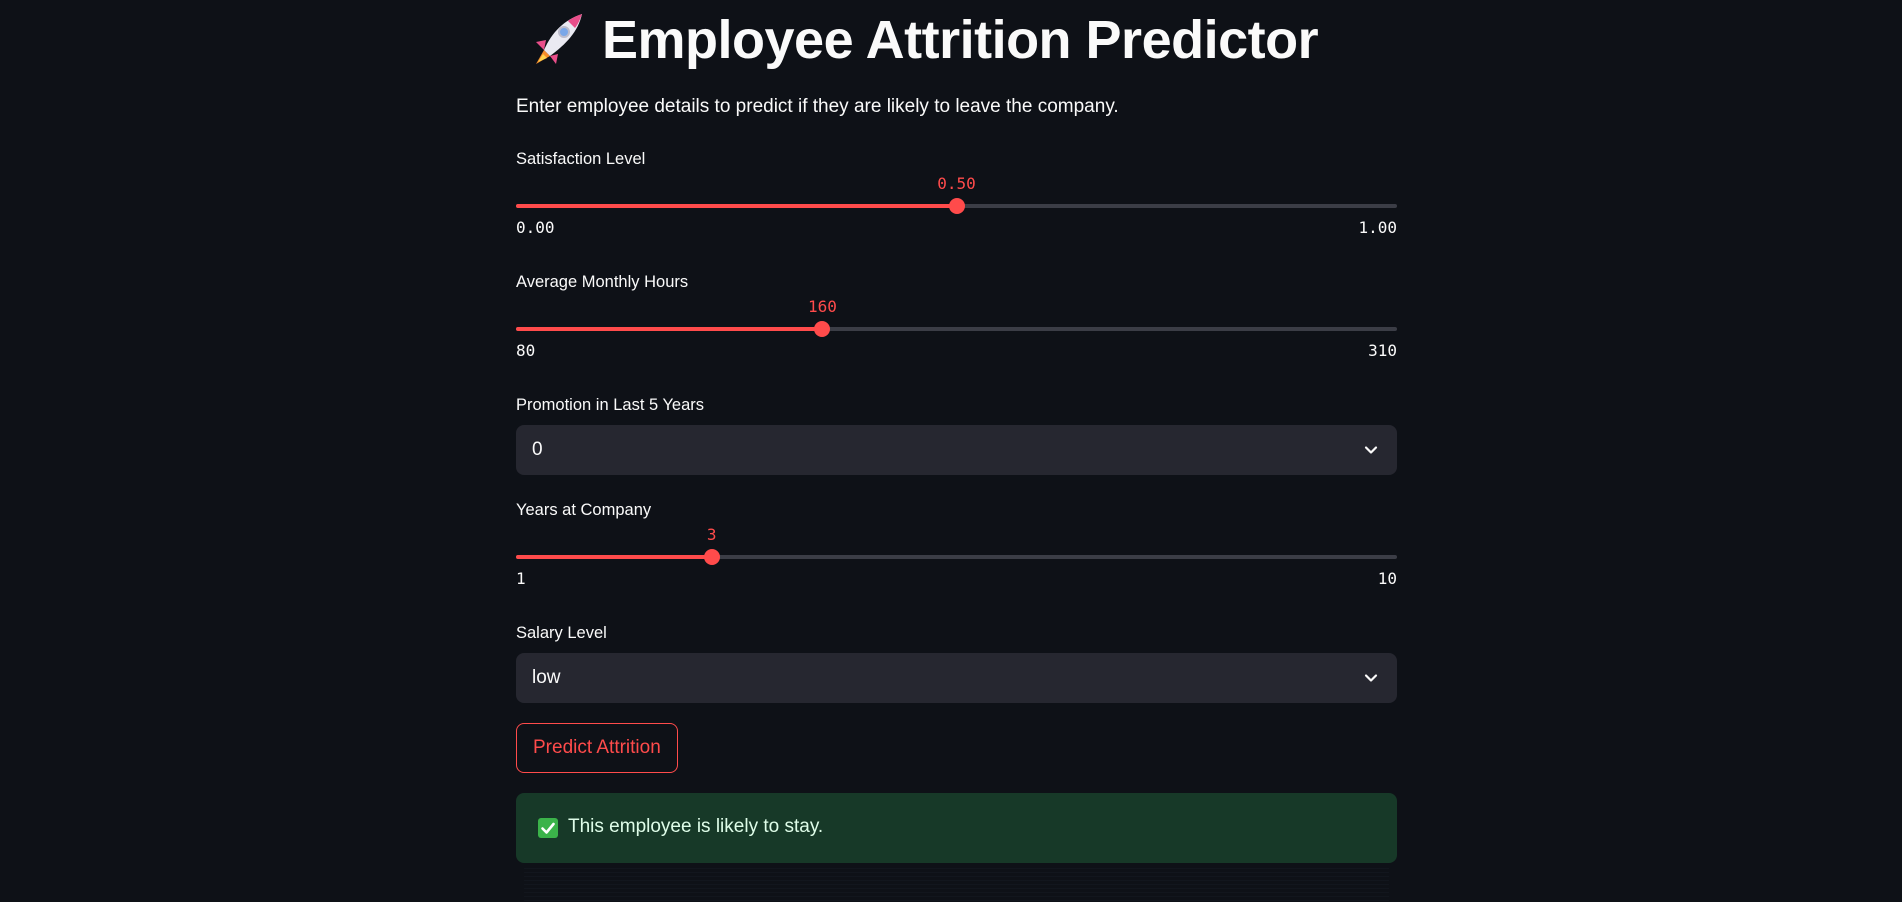  I want to click on slider-min: 0.00, so click(535, 227).